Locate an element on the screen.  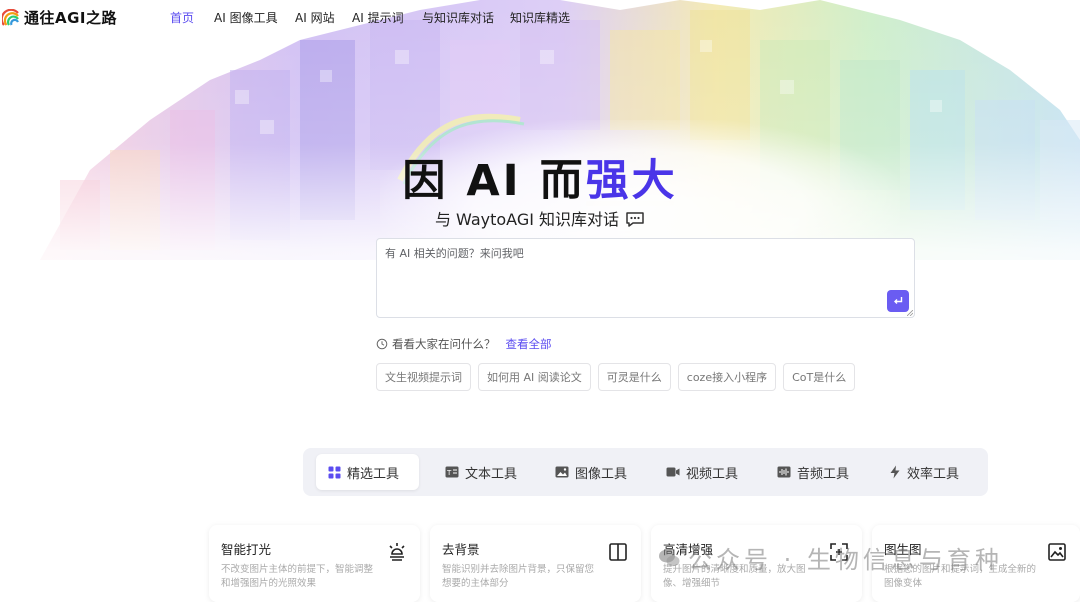
question-input is located at coordinates (645, 278).